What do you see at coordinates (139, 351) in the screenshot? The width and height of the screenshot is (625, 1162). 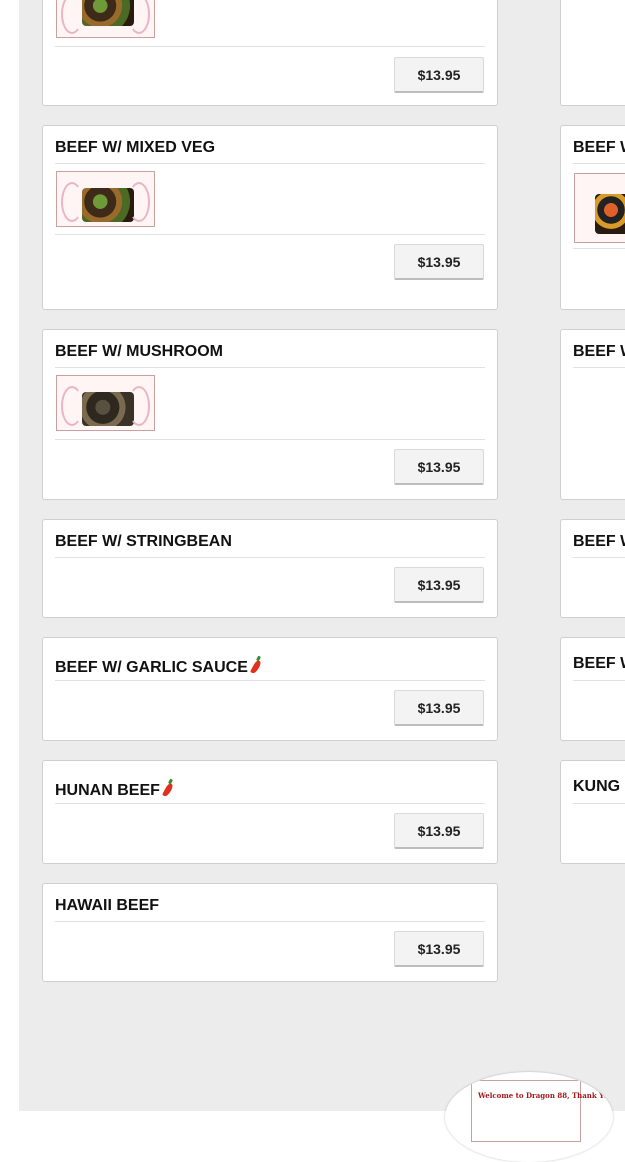 I see `item-title: BEEF W/ MUSHROOM` at bounding box center [139, 351].